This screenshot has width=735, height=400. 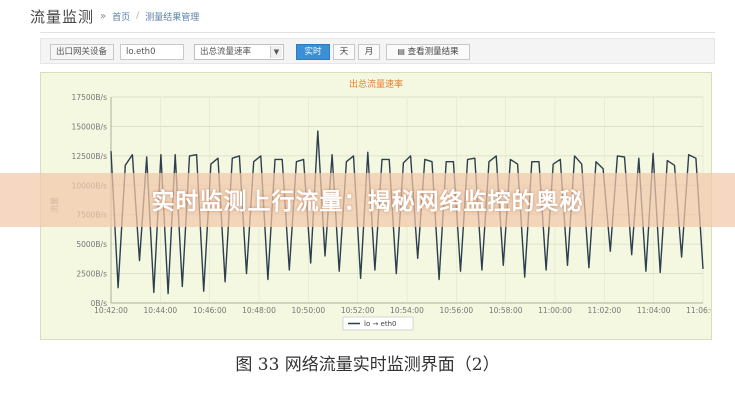 I want to click on x-tick-label: 10:48:00, so click(x=259, y=310).